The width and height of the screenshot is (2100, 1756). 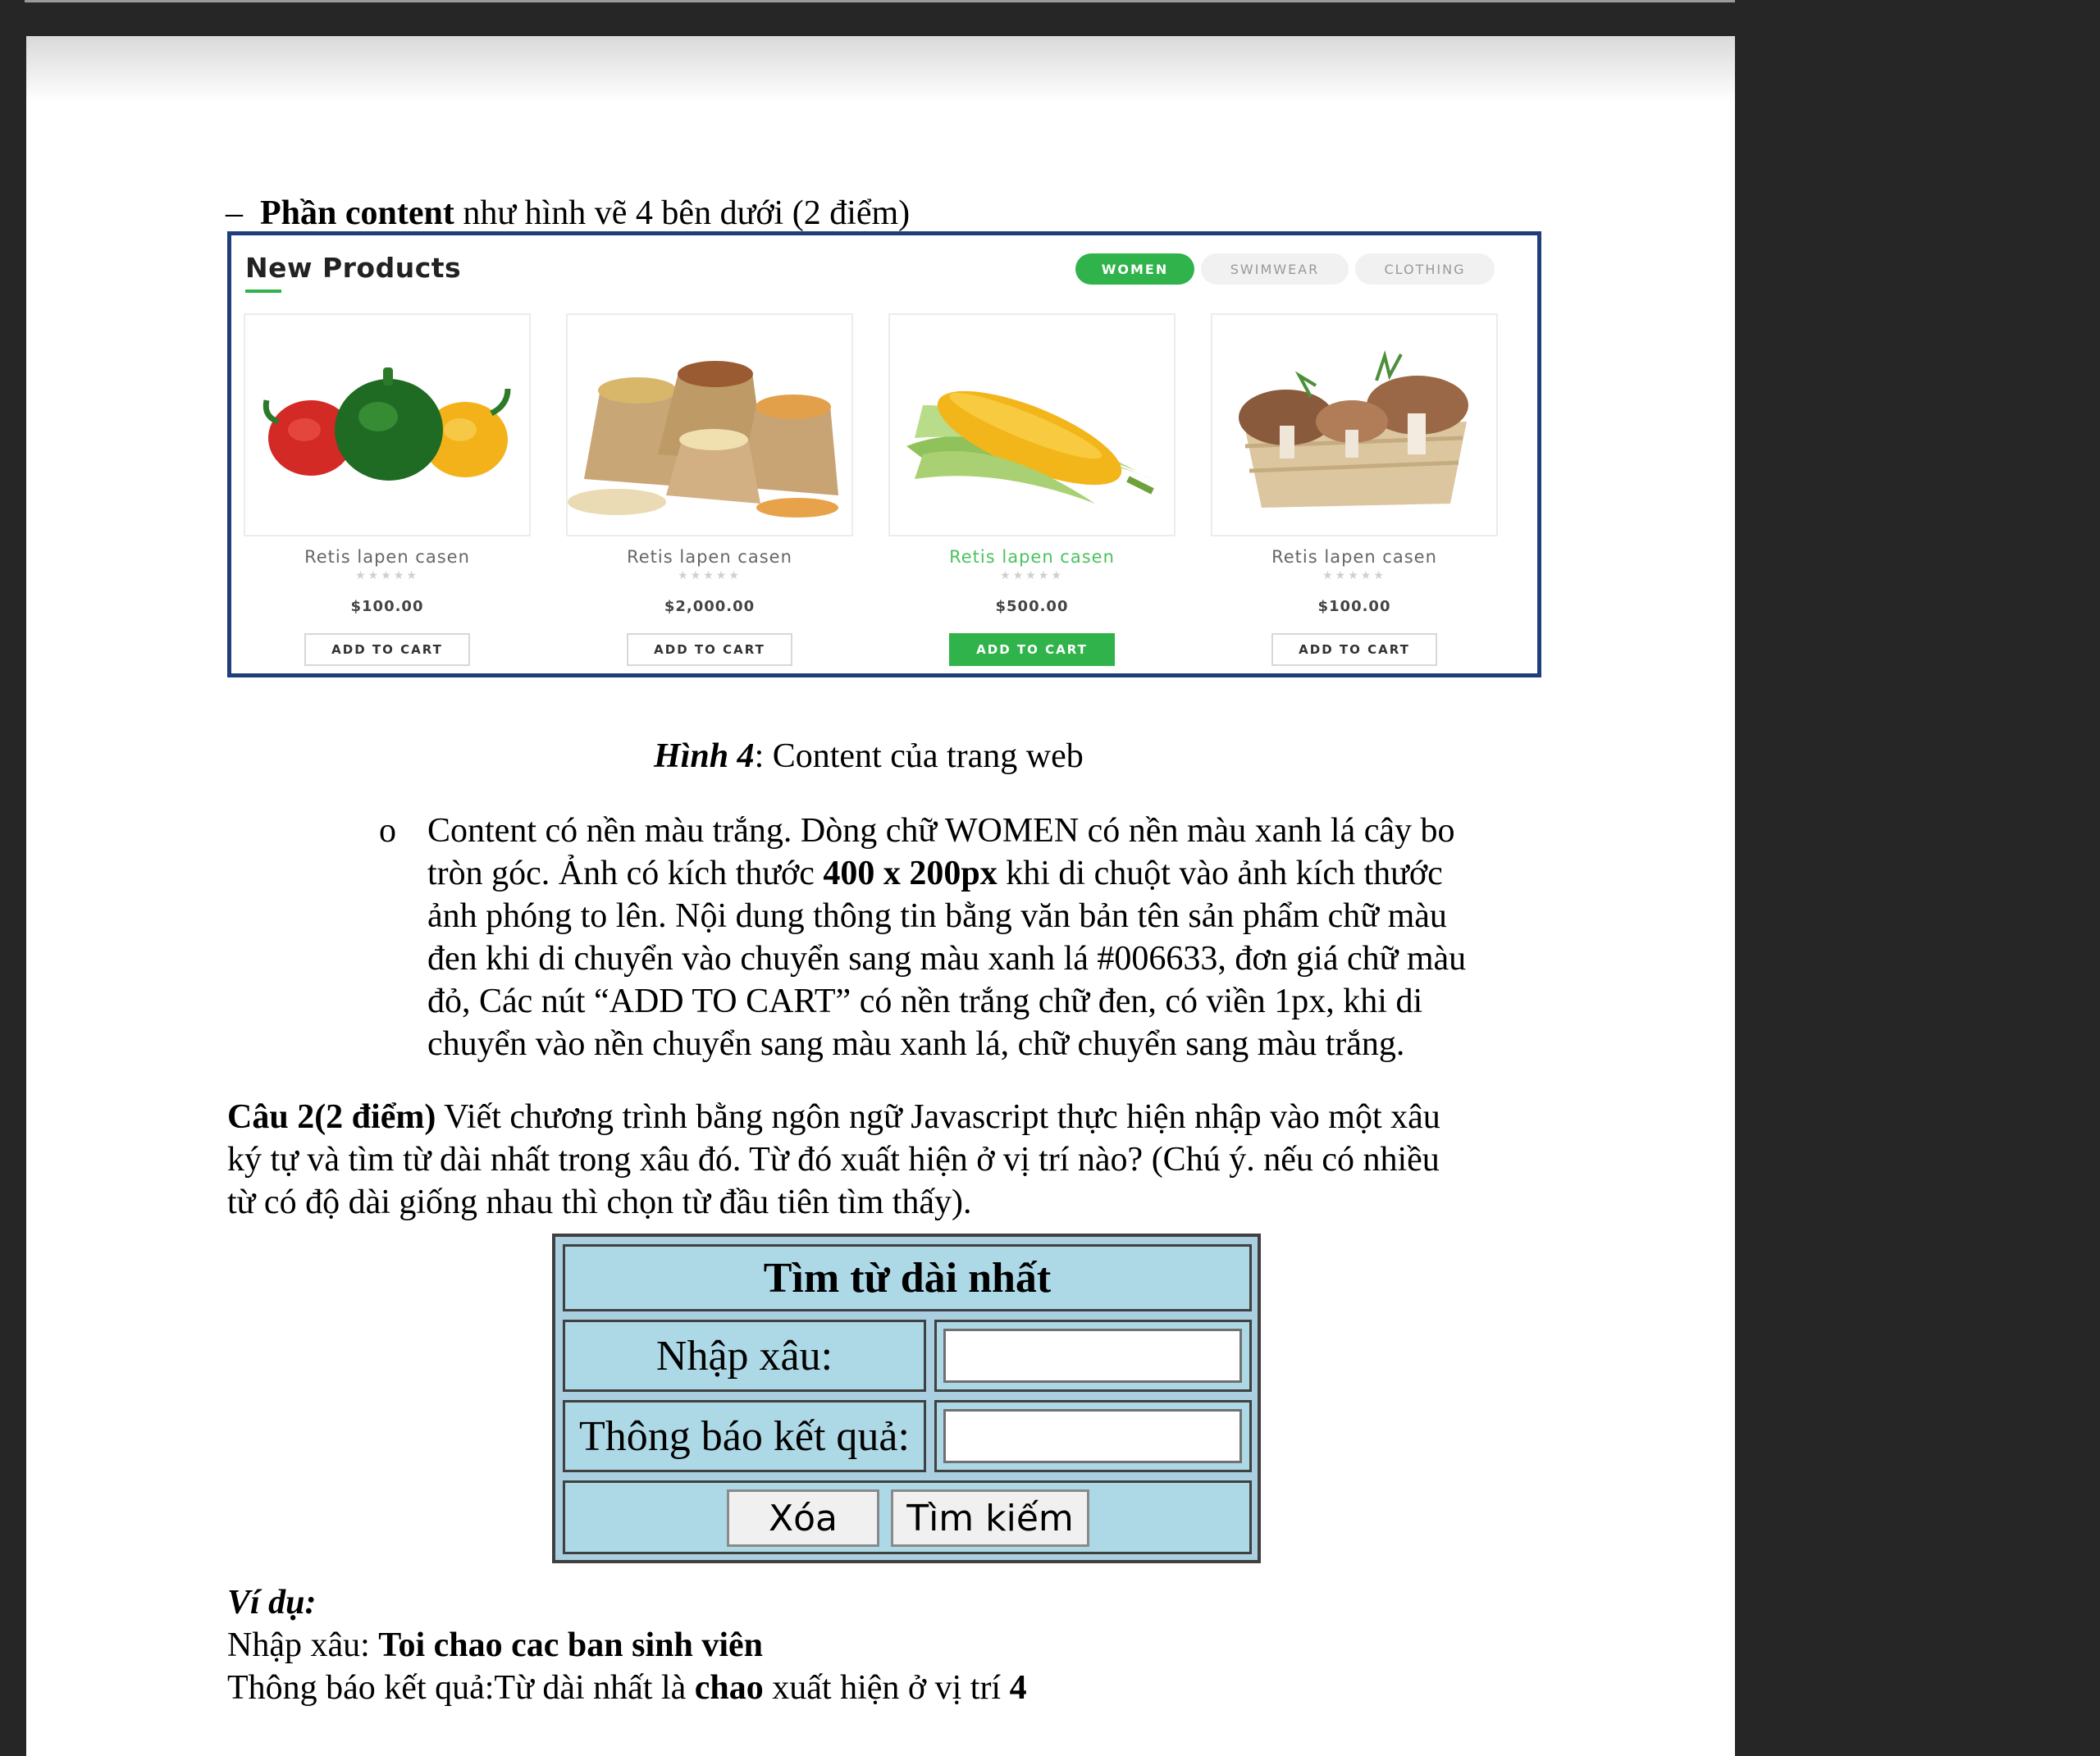 I want to click on mushrooms-basket-image, so click(x=1354, y=425).